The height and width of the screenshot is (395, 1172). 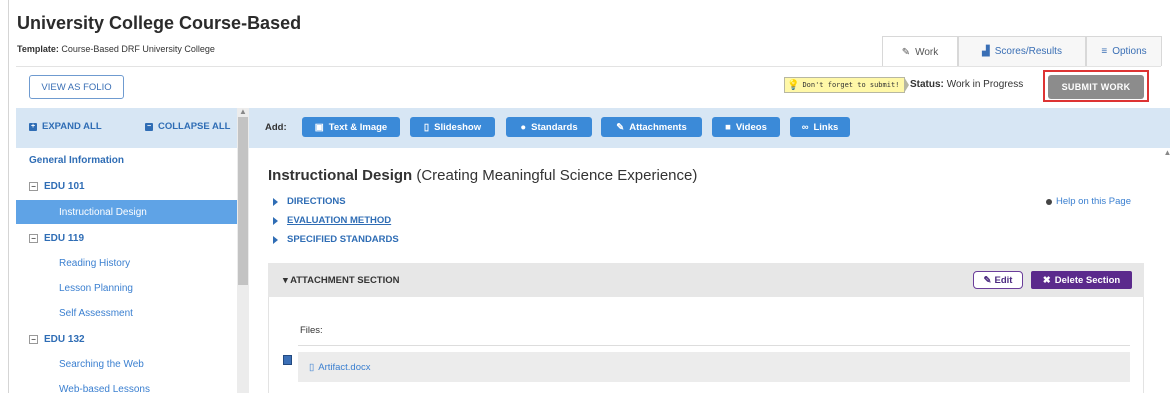 I want to click on submit-reminder: 💡 Don't forget to submit!, so click(x=845, y=85).